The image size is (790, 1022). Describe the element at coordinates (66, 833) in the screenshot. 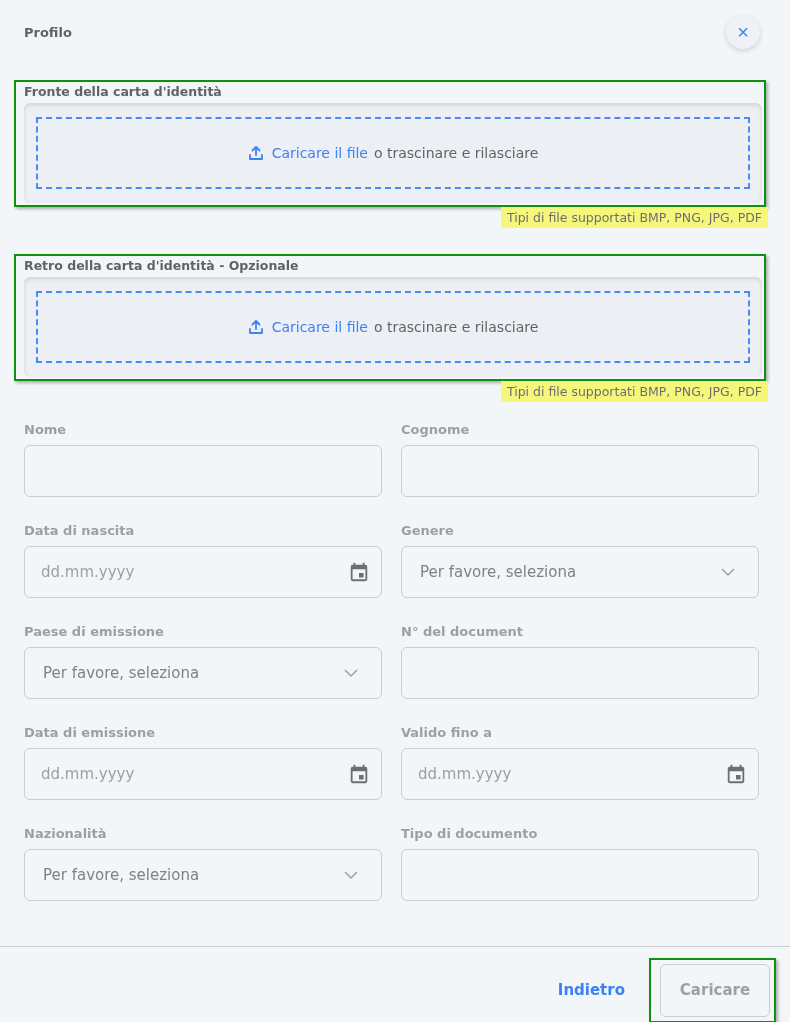

I see `field-label: Nazionalità` at that location.